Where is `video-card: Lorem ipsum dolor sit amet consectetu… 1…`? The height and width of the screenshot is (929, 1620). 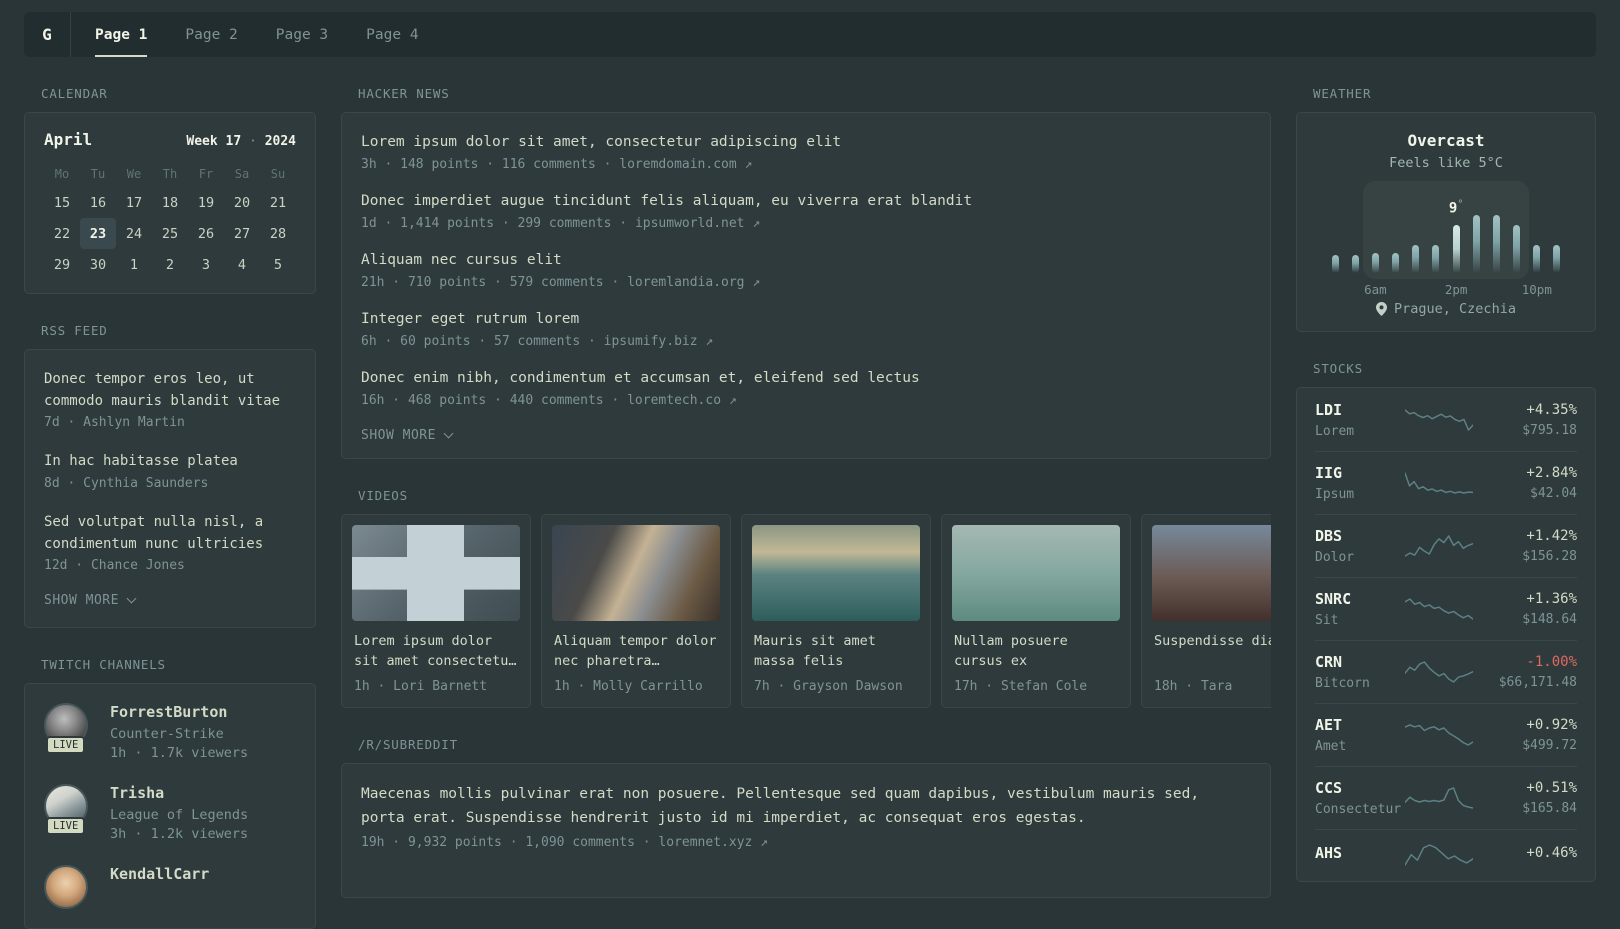
video-card: Lorem ipsum dolor sit amet consectetu… 1… is located at coordinates (436, 611).